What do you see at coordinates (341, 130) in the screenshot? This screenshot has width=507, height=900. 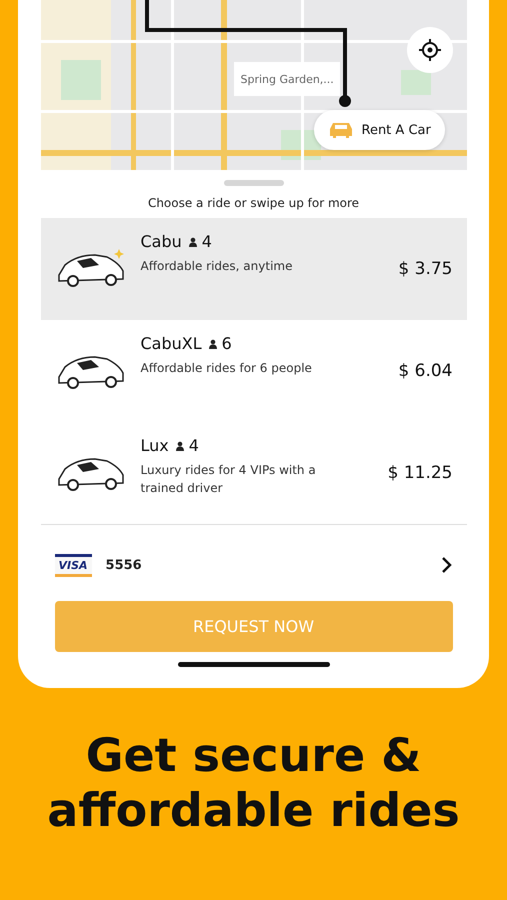 I see `car-icon` at bounding box center [341, 130].